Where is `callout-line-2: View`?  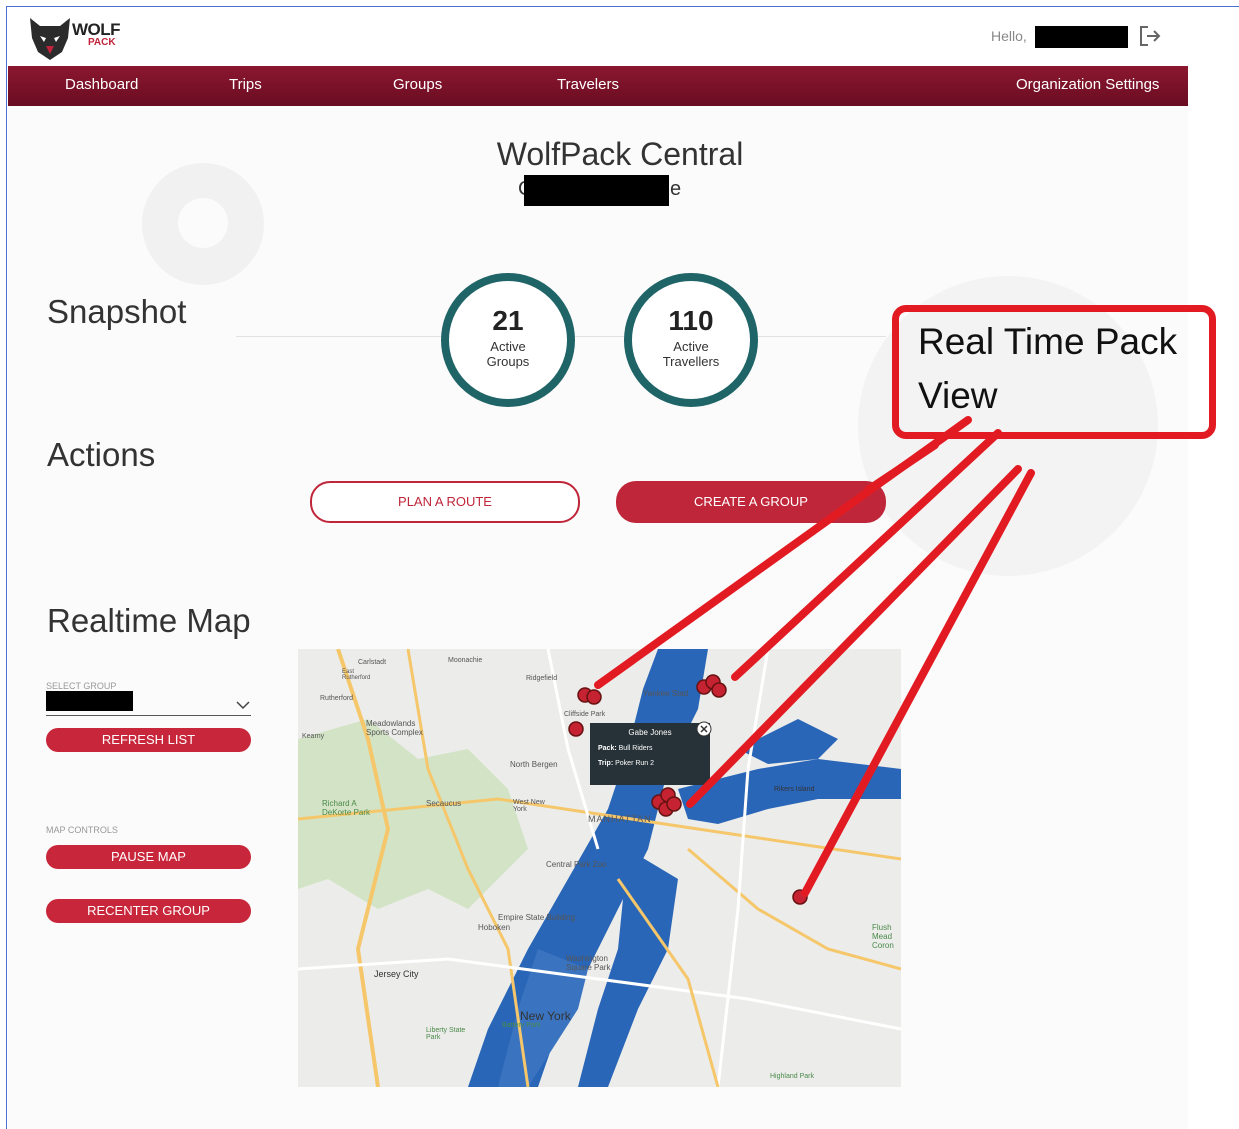 callout-line-2: View is located at coordinates (958, 395).